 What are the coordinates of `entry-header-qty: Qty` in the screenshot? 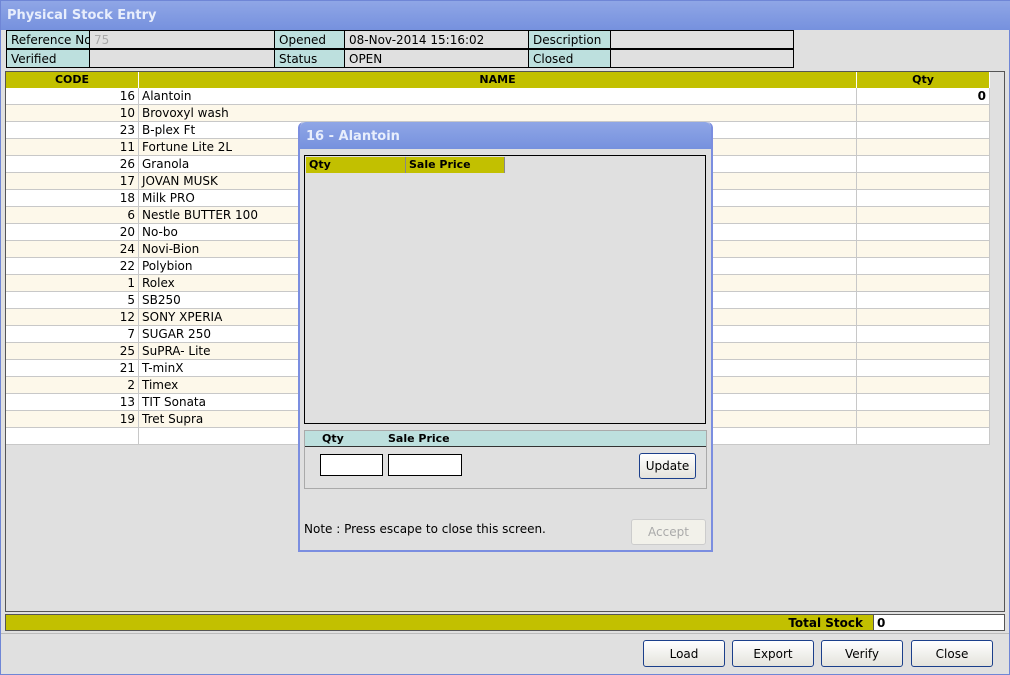 It's located at (333, 438).